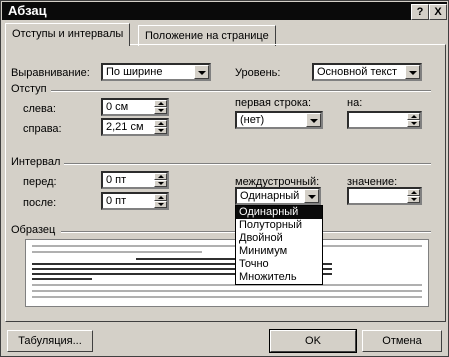 The height and width of the screenshot is (357, 449). I want to click on before-spinner: 0 пт, so click(135, 180).